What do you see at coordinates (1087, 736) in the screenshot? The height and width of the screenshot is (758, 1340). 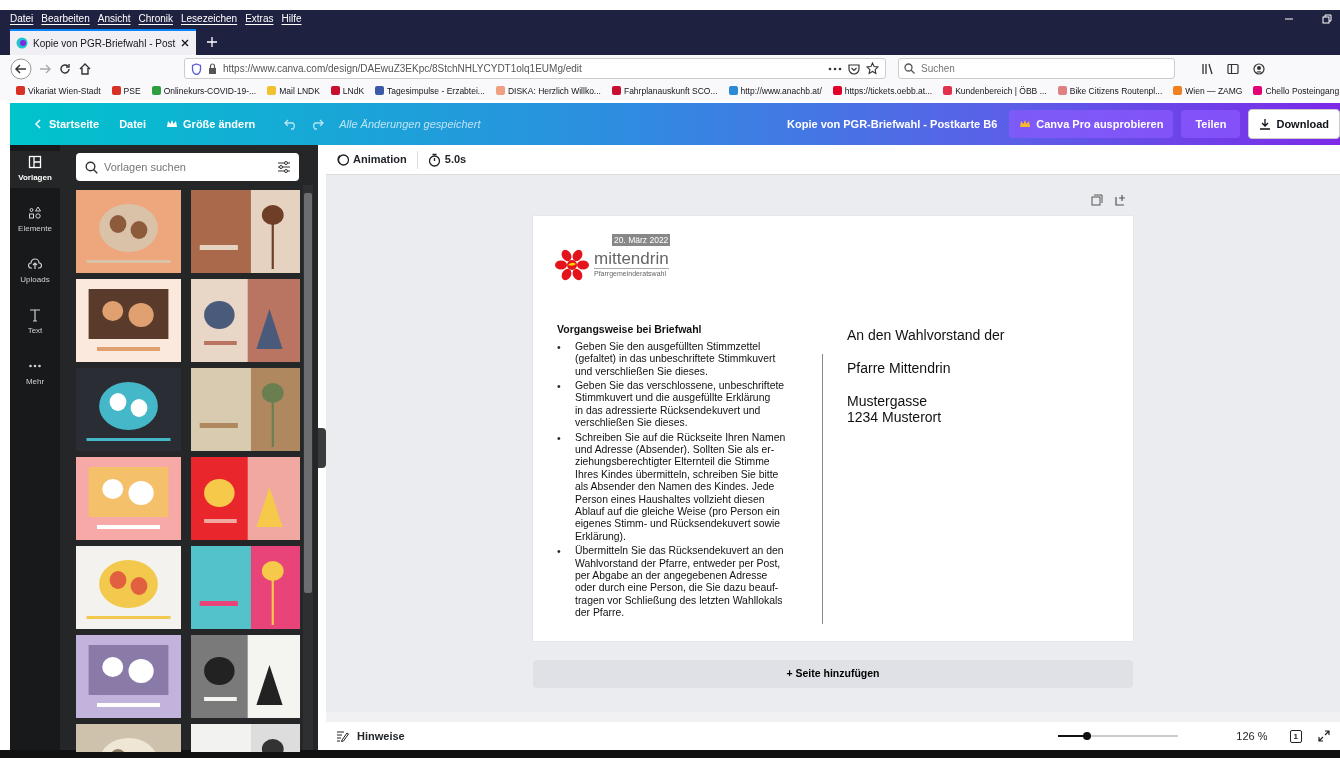 I see `slider-thumb` at bounding box center [1087, 736].